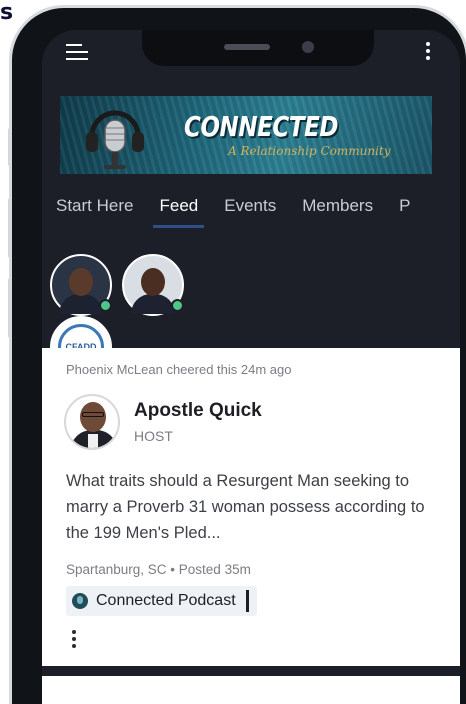 The image size is (466, 704). Describe the element at coordinates (308, 47) in the screenshot. I see `camera-dot` at that location.